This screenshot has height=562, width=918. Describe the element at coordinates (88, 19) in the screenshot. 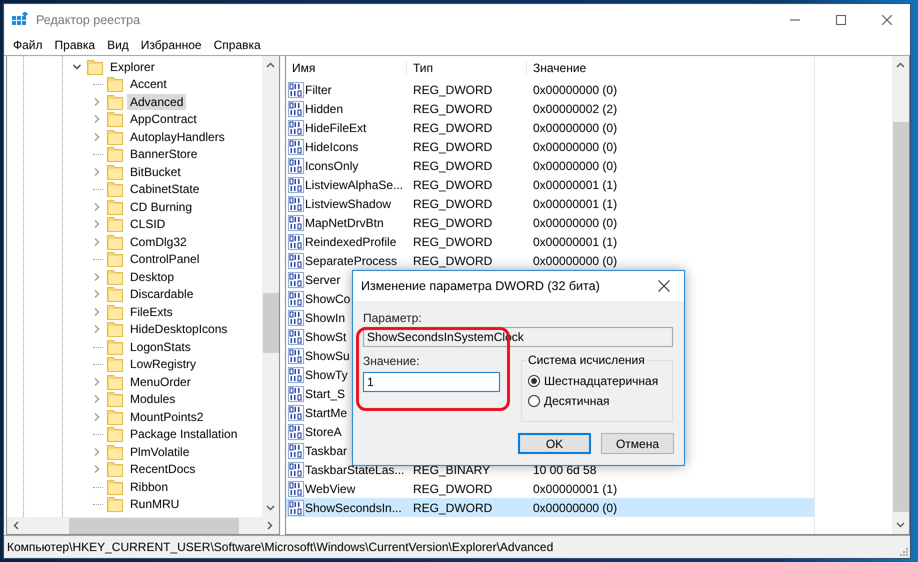

I see `window-title: Редактор реестра` at that location.